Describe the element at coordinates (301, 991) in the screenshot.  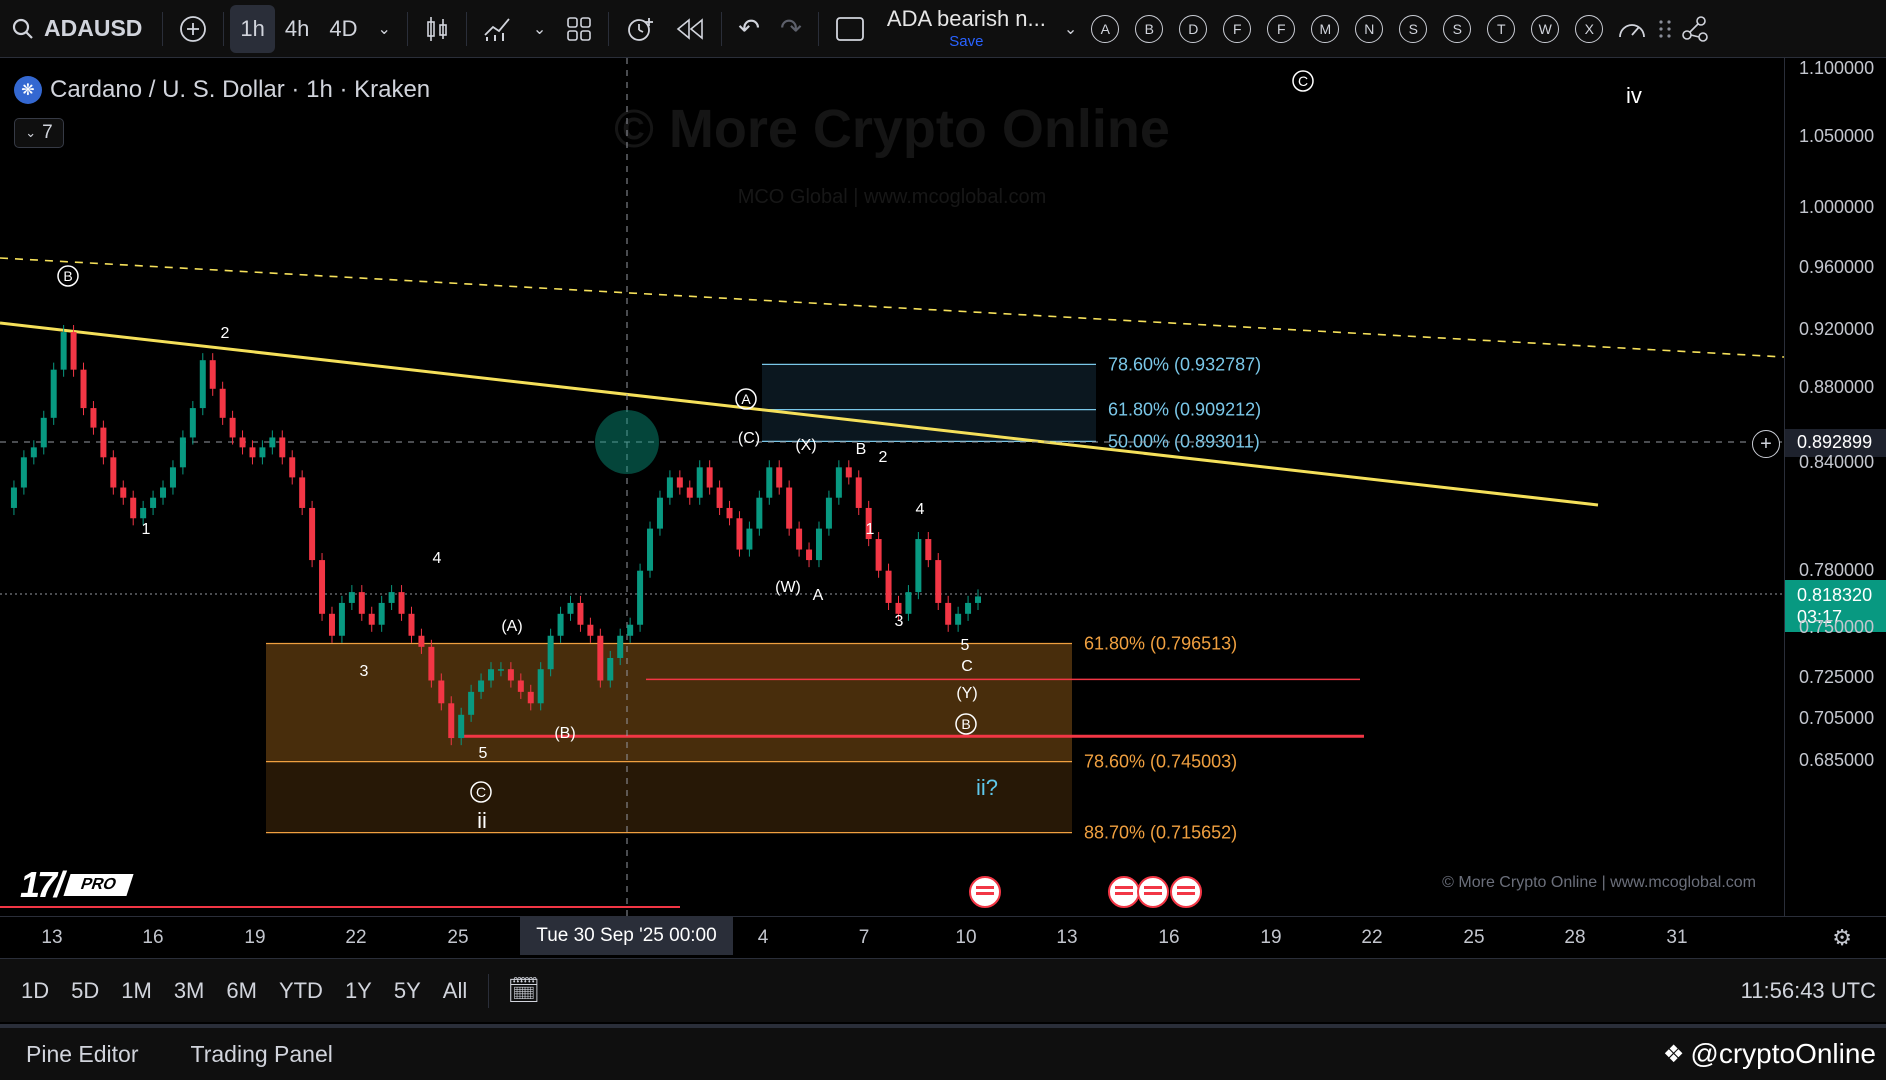
I see `range-button-ytd: YTD` at that location.